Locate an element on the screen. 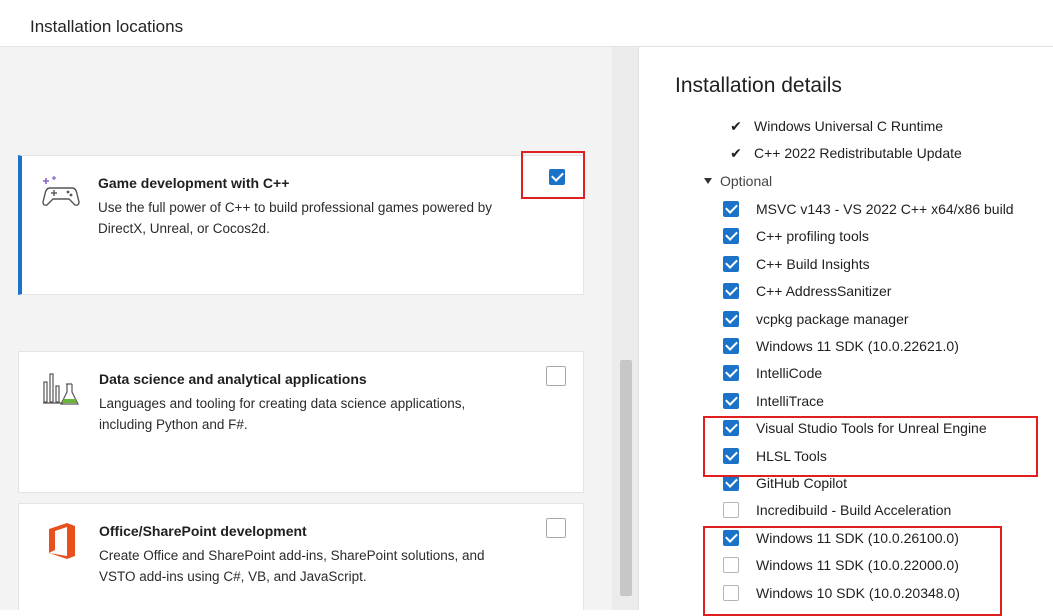 This screenshot has height=616, width=1053. optional-component-row: IntelliTrace is located at coordinates (773, 401).